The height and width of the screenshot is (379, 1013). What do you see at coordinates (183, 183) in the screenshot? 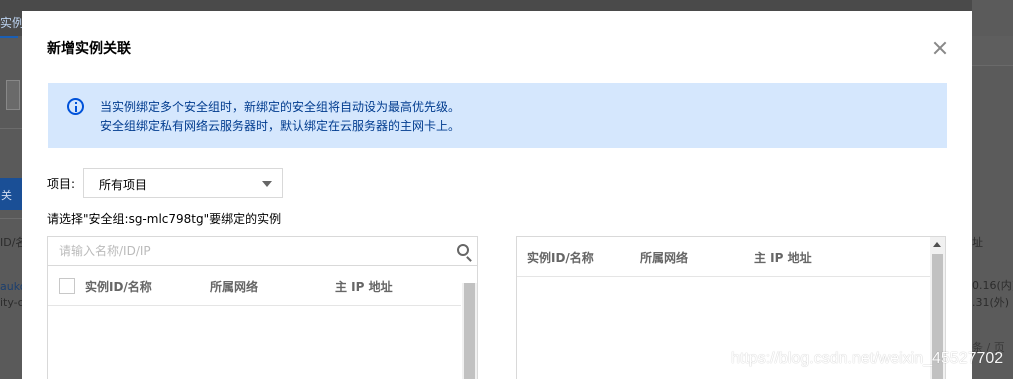
I see `project-select: 所有项目` at bounding box center [183, 183].